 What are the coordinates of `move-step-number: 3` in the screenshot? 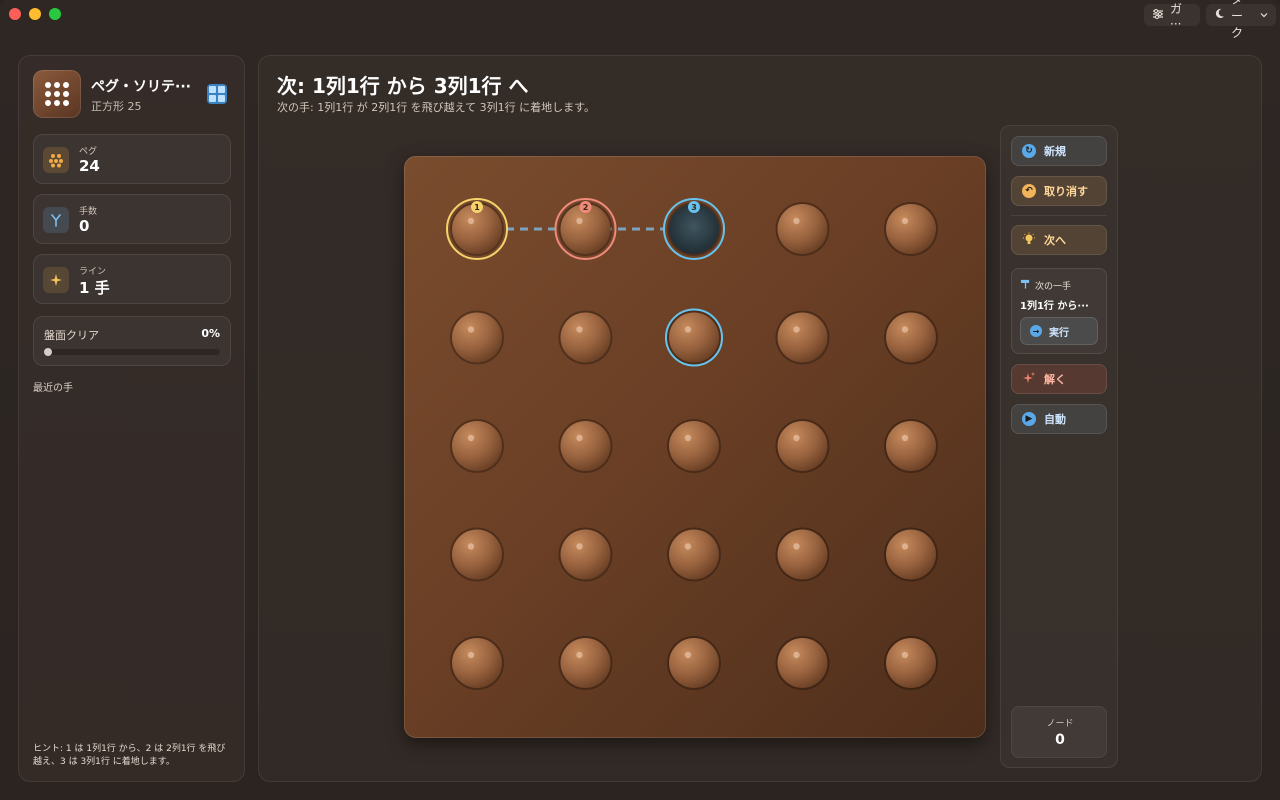 It's located at (694, 207).